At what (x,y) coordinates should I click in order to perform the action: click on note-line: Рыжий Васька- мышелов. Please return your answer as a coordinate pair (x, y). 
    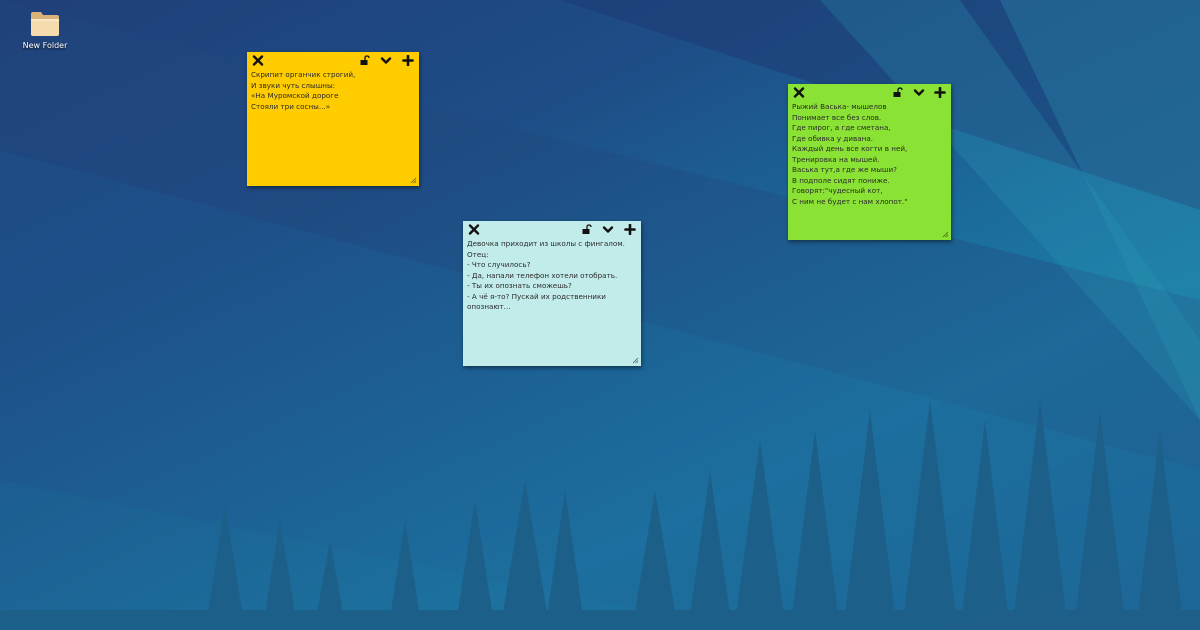
    Looking at the image, I should click on (839, 106).